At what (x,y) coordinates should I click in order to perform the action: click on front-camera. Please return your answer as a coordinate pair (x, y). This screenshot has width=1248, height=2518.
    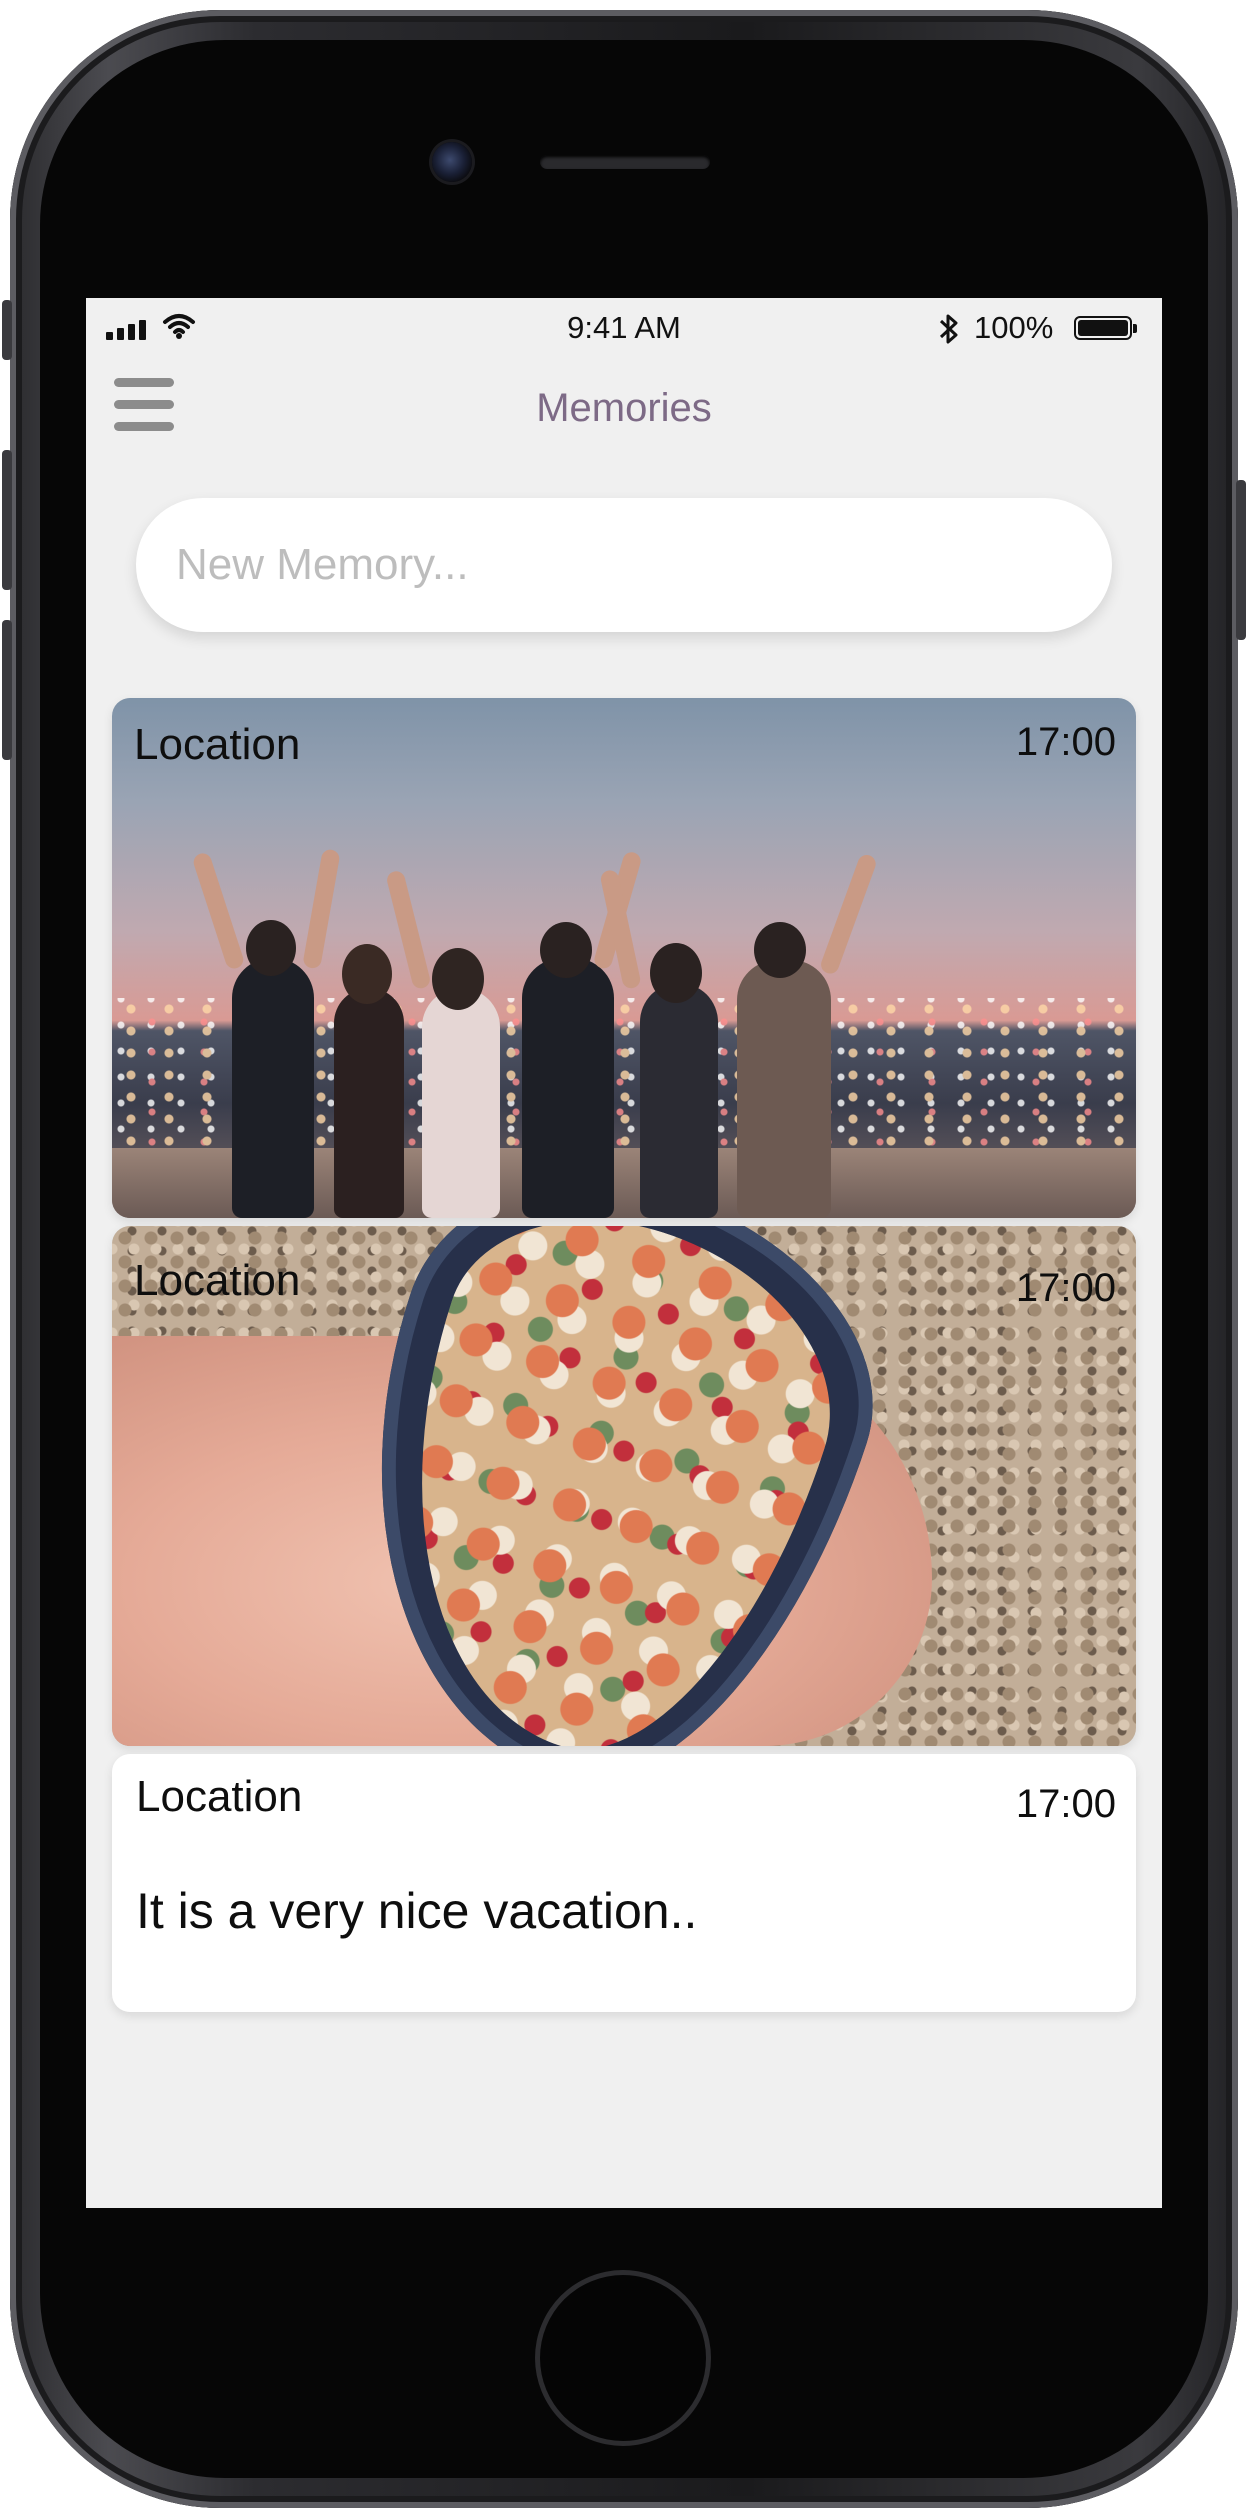
    Looking at the image, I should click on (452, 162).